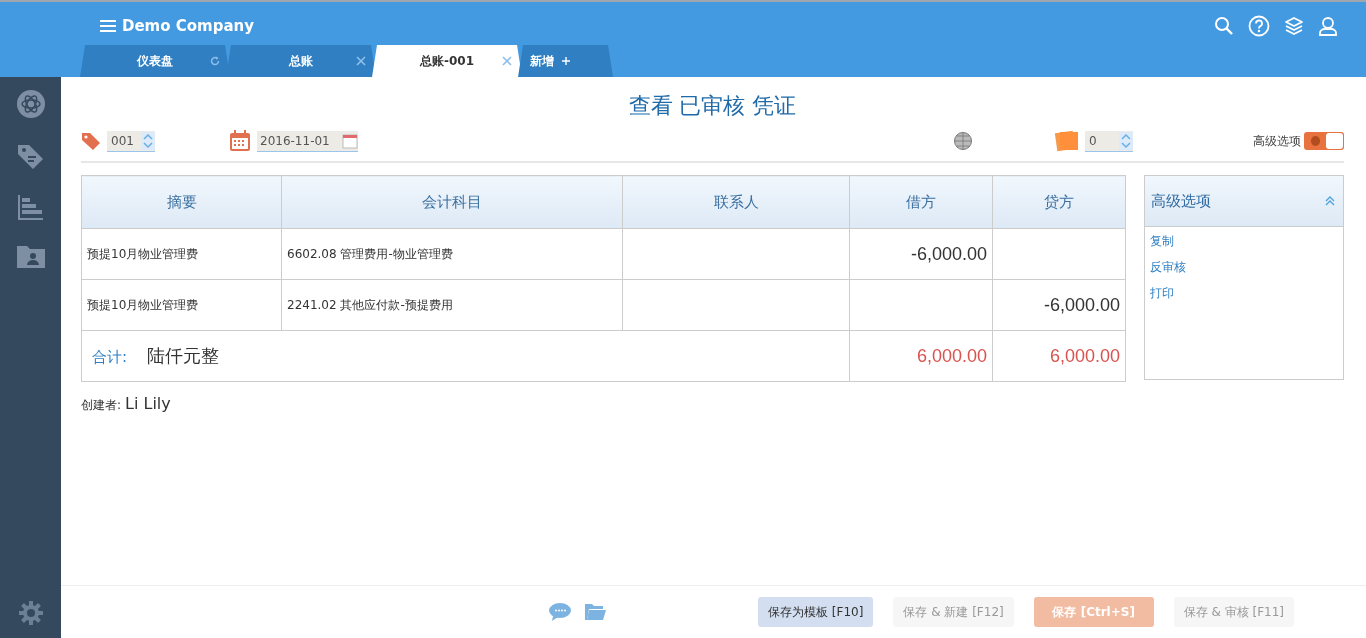 The height and width of the screenshot is (638, 1366). I want to click on user-icon, so click(1328, 26).